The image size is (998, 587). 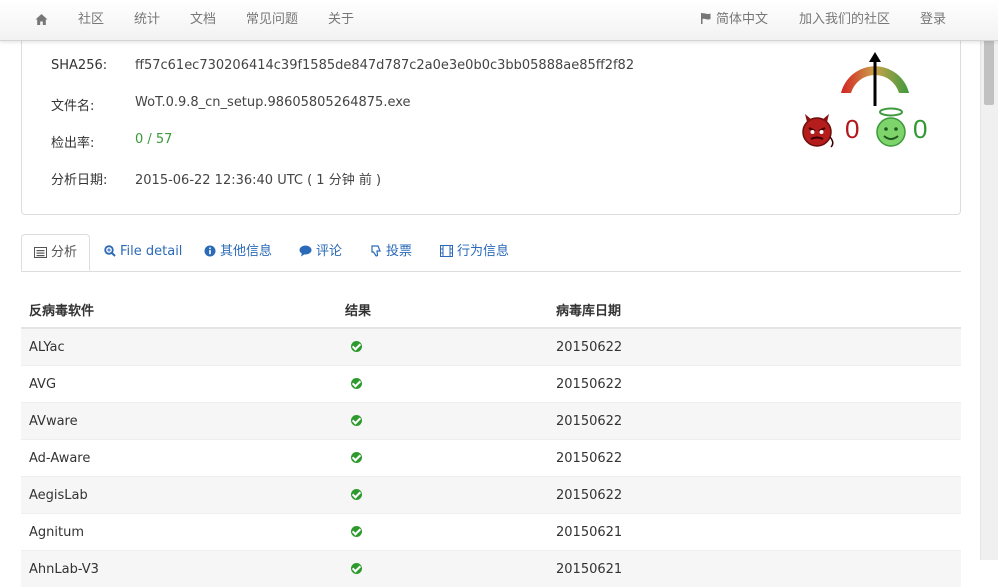 What do you see at coordinates (258, 178) in the screenshot?
I see `analysis-date-value: 2015-06-22 12:36:40 UTC ( 1 分钟 前 )` at bounding box center [258, 178].